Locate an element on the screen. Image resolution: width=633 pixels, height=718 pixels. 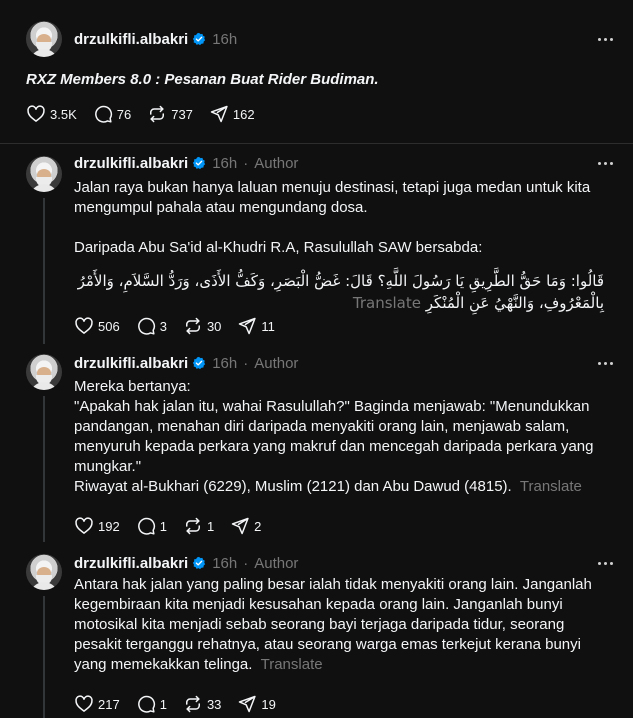
like-button: 506 is located at coordinates (97, 326).